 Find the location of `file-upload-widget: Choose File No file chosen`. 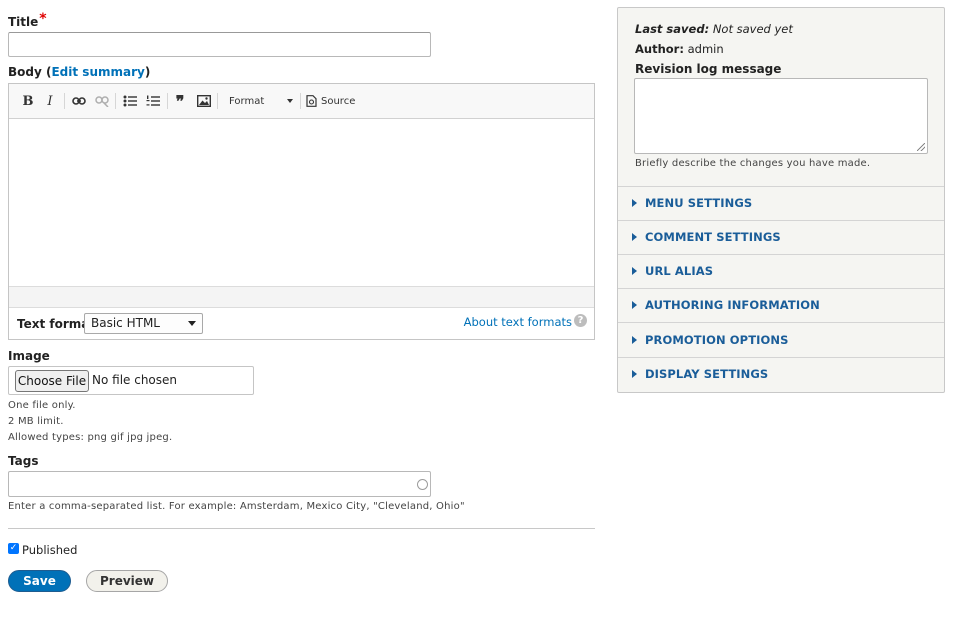

file-upload-widget: Choose File No file chosen is located at coordinates (131, 380).